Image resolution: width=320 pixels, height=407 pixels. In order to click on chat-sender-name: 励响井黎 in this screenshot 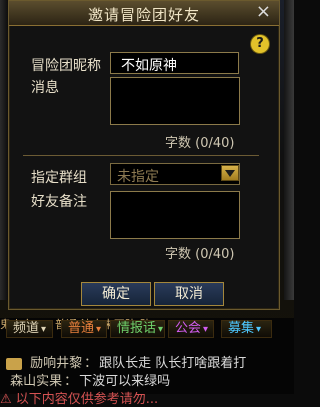, I will do `click(56, 363)`.